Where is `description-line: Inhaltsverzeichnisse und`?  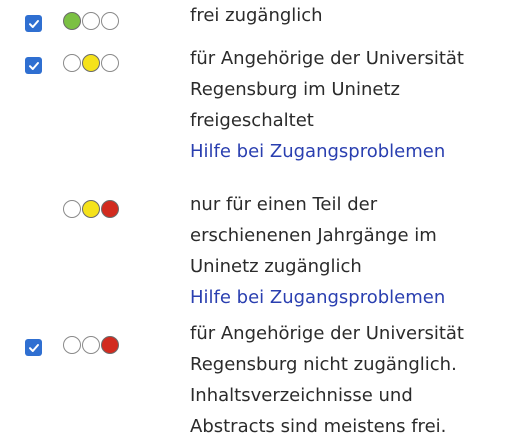 description-line: Inhaltsverzeichnisse und is located at coordinates (301, 395).